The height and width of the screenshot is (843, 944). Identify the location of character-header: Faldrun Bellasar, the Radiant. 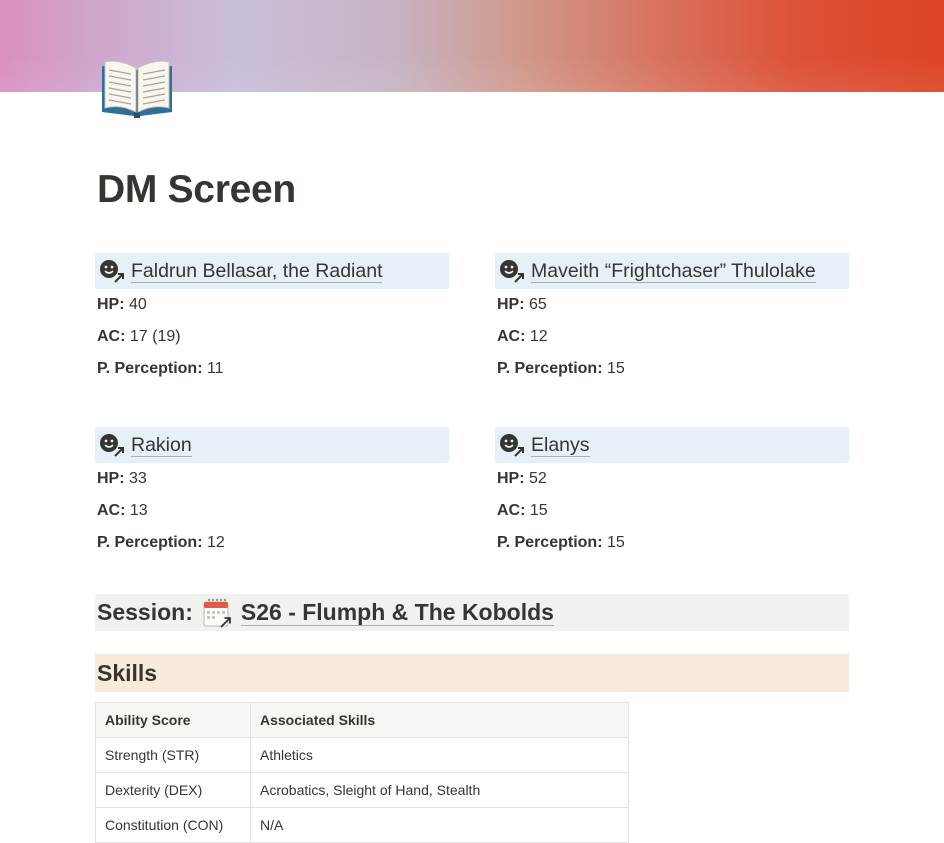
(272, 271).